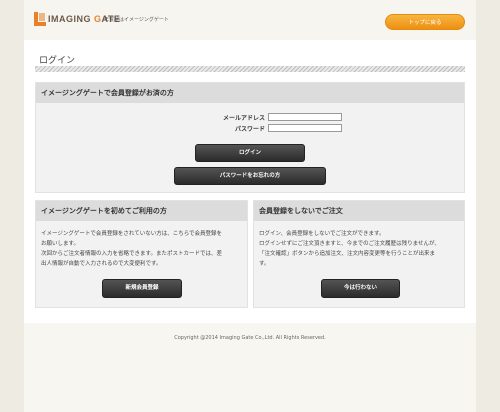  What do you see at coordinates (98, 19) in the screenshot?
I see `logo-accent: G` at bounding box center [98, 19].